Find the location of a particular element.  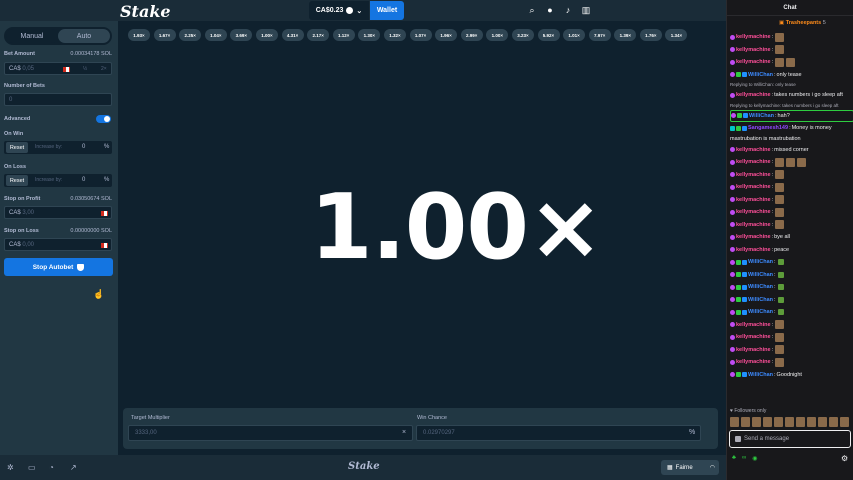

chat-settings-icon: ⚙ is located at coordinates (844, 458).